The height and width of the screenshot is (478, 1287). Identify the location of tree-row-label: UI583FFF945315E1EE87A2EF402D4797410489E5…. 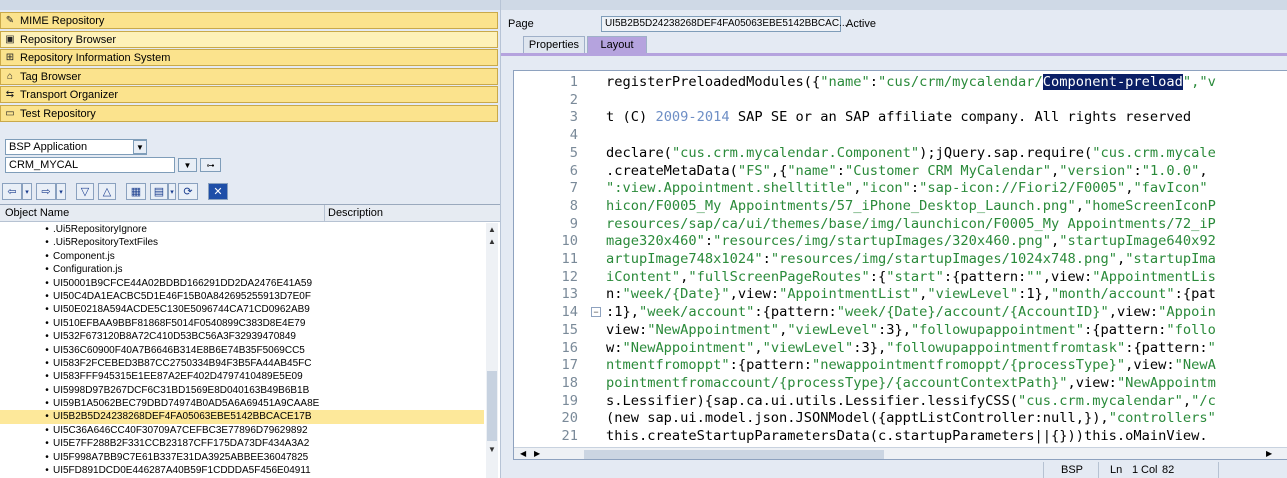
(178, 377).